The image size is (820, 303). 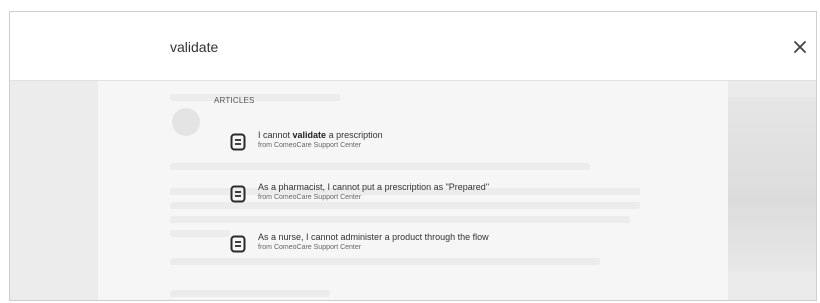 I want to click on background-text-line, so click(x=250, y=293).